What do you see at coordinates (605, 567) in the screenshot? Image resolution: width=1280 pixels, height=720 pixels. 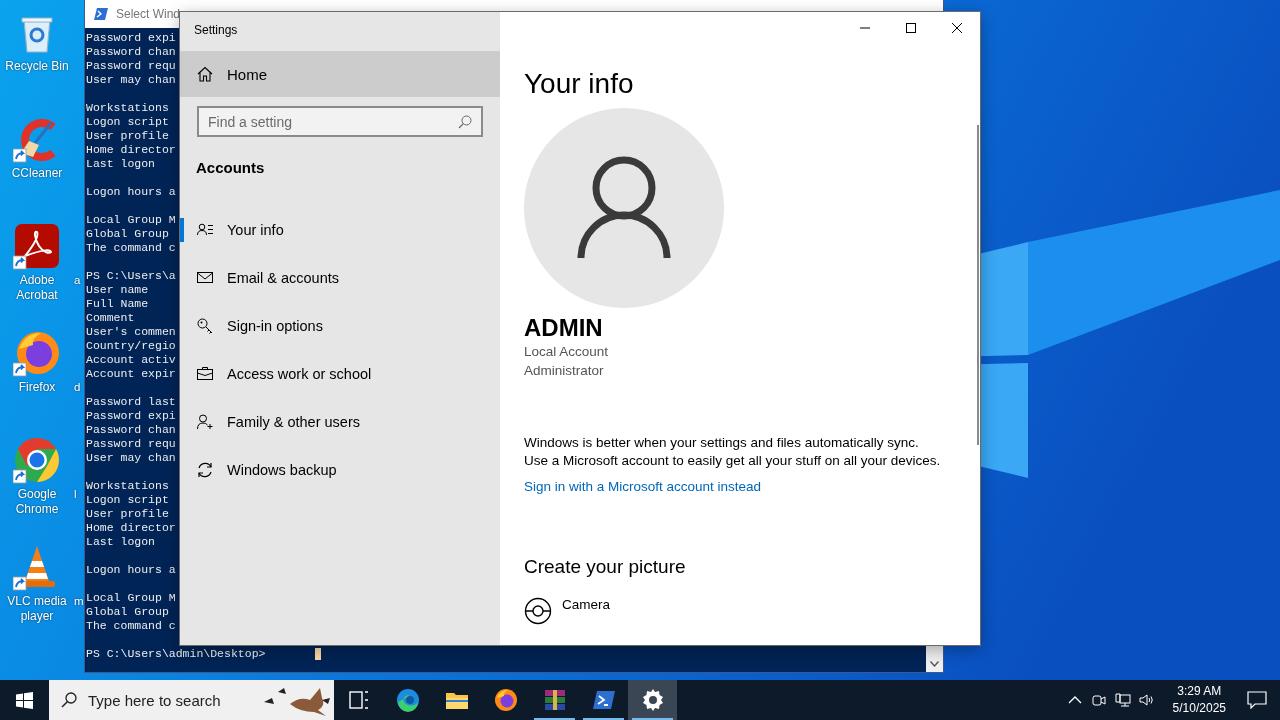 I see `section-heading: Create your picture` at bounding box center [605, 567].